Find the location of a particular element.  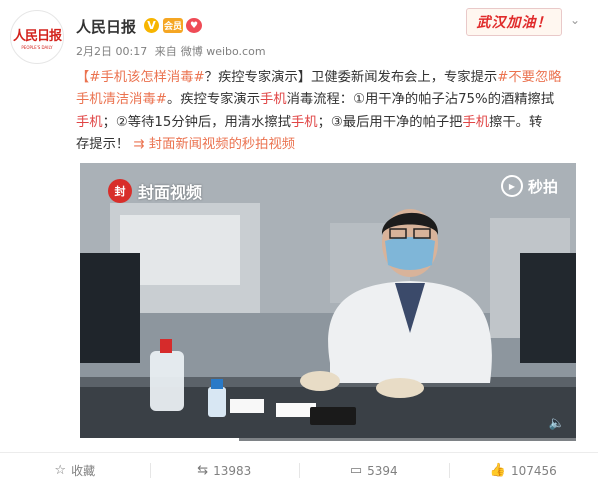

miaopai-watermark: ▶ 秒拍 is located at coordinates (529, 186).